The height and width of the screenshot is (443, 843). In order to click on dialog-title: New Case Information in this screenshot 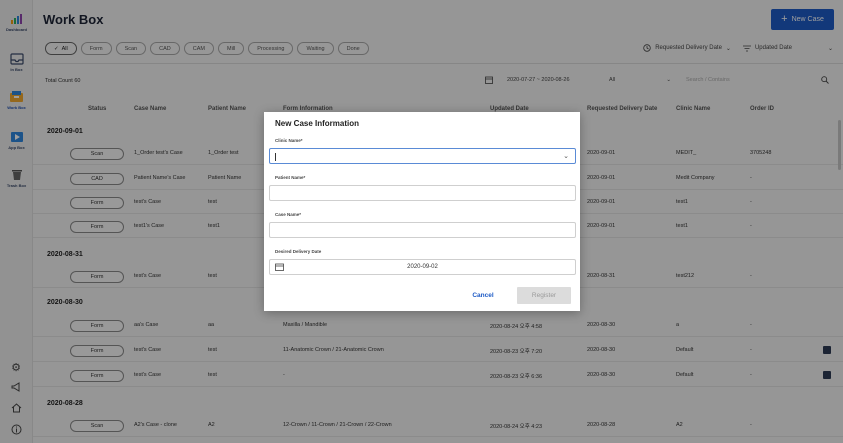, I will do `click(317, 123)`.